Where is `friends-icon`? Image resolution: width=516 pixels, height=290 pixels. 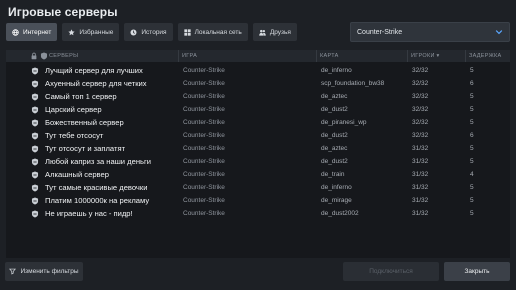
friends-icon is located at coordinates (262, 32).